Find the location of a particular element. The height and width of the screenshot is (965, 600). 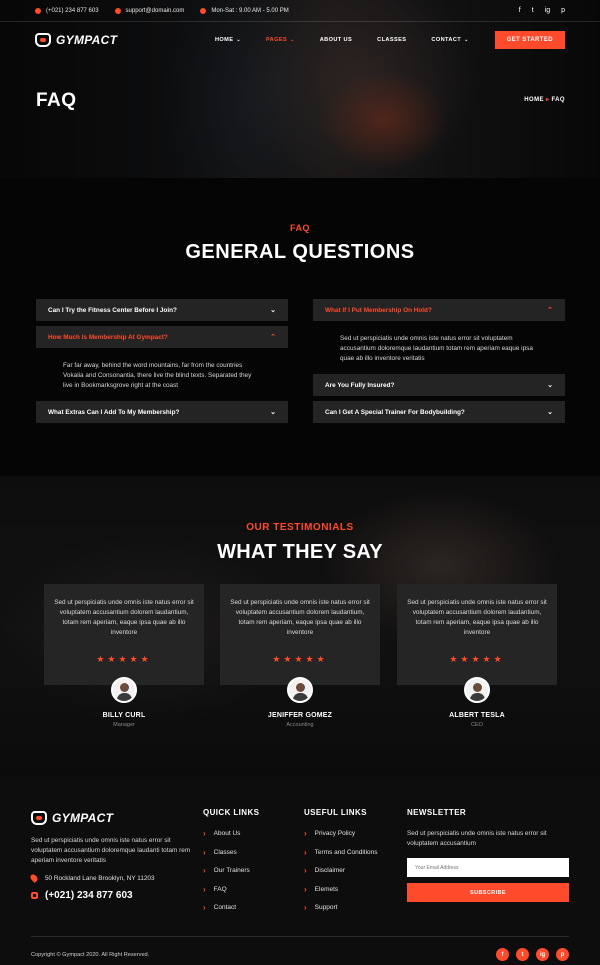

nav-contact: CONTACT ⌄ is located at coordinates (449, 40).